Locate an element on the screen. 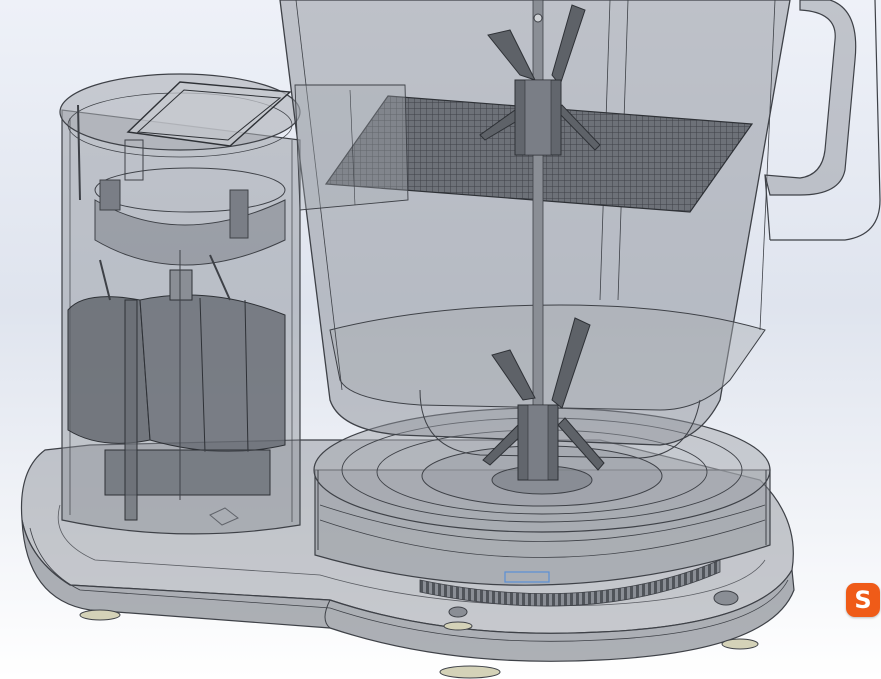 The height and width of the screenshot is (679, 881). side-panel is located at coordinates (351, 147).